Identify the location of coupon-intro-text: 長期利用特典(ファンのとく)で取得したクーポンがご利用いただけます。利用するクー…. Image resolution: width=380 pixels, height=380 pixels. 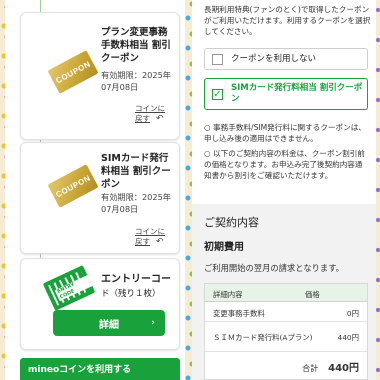
(287, 20).